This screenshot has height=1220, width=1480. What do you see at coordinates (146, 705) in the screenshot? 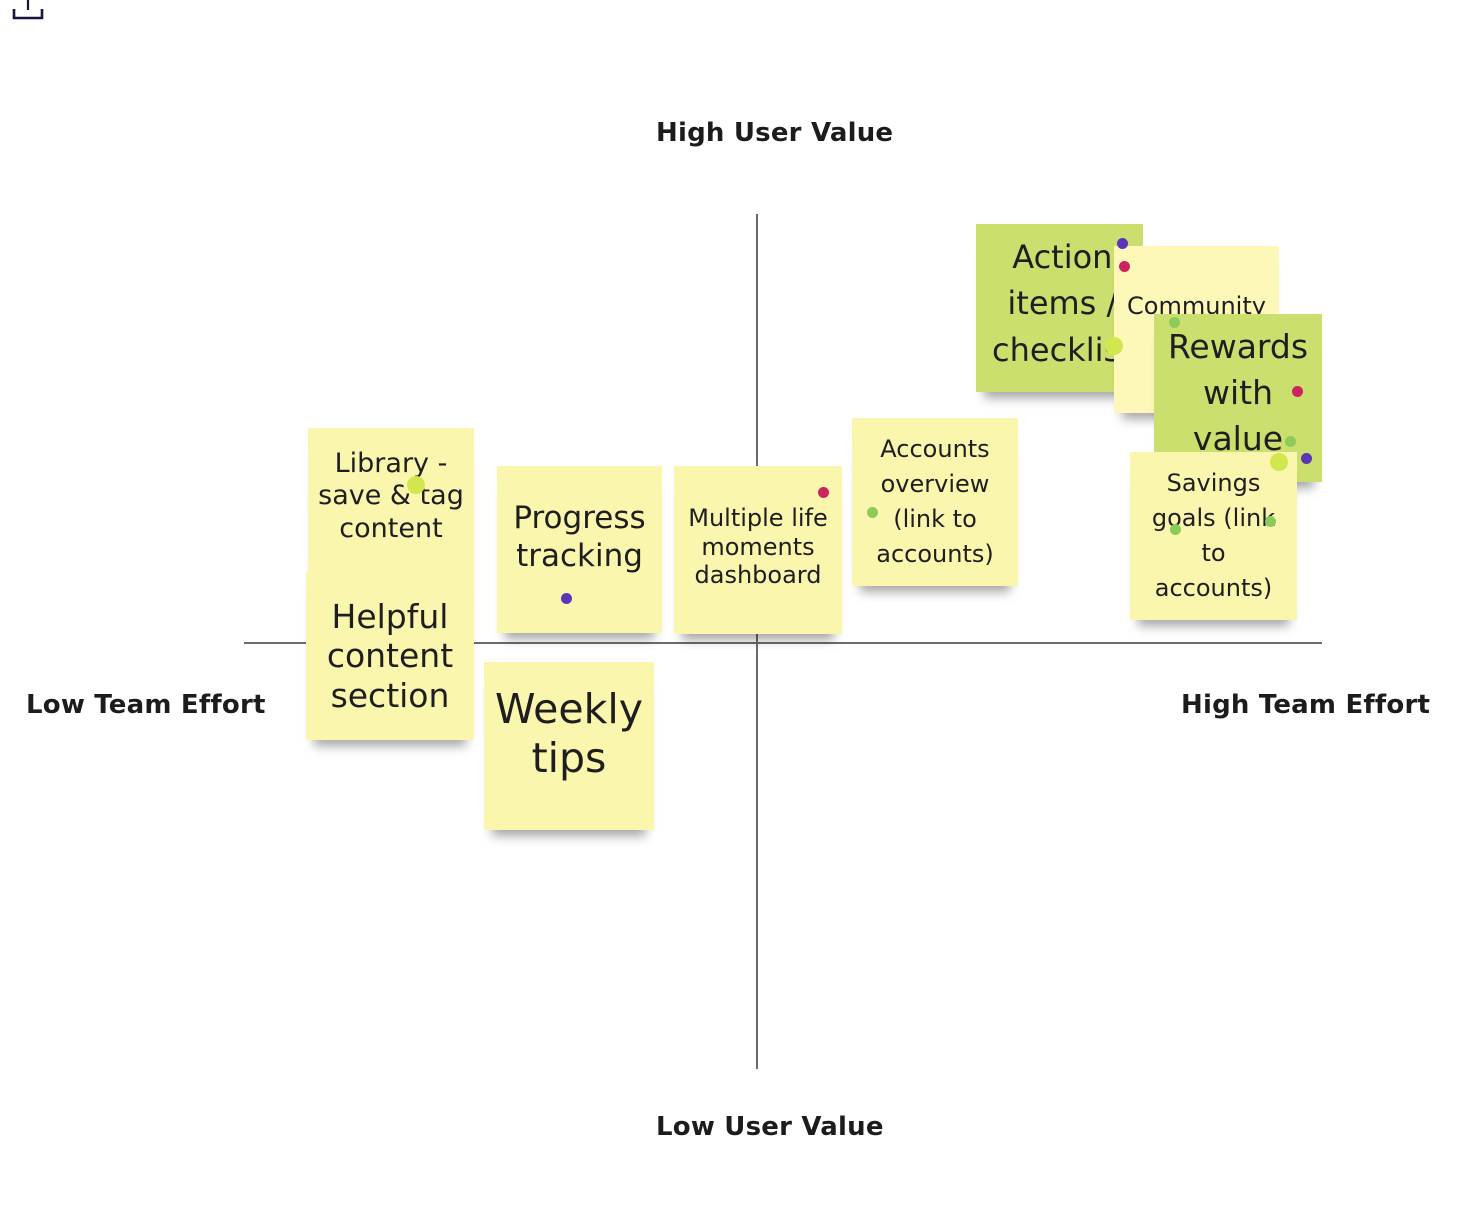
I see `axis-label-low-team-effort: Low Team Effort` at bounding box center [146, 705].